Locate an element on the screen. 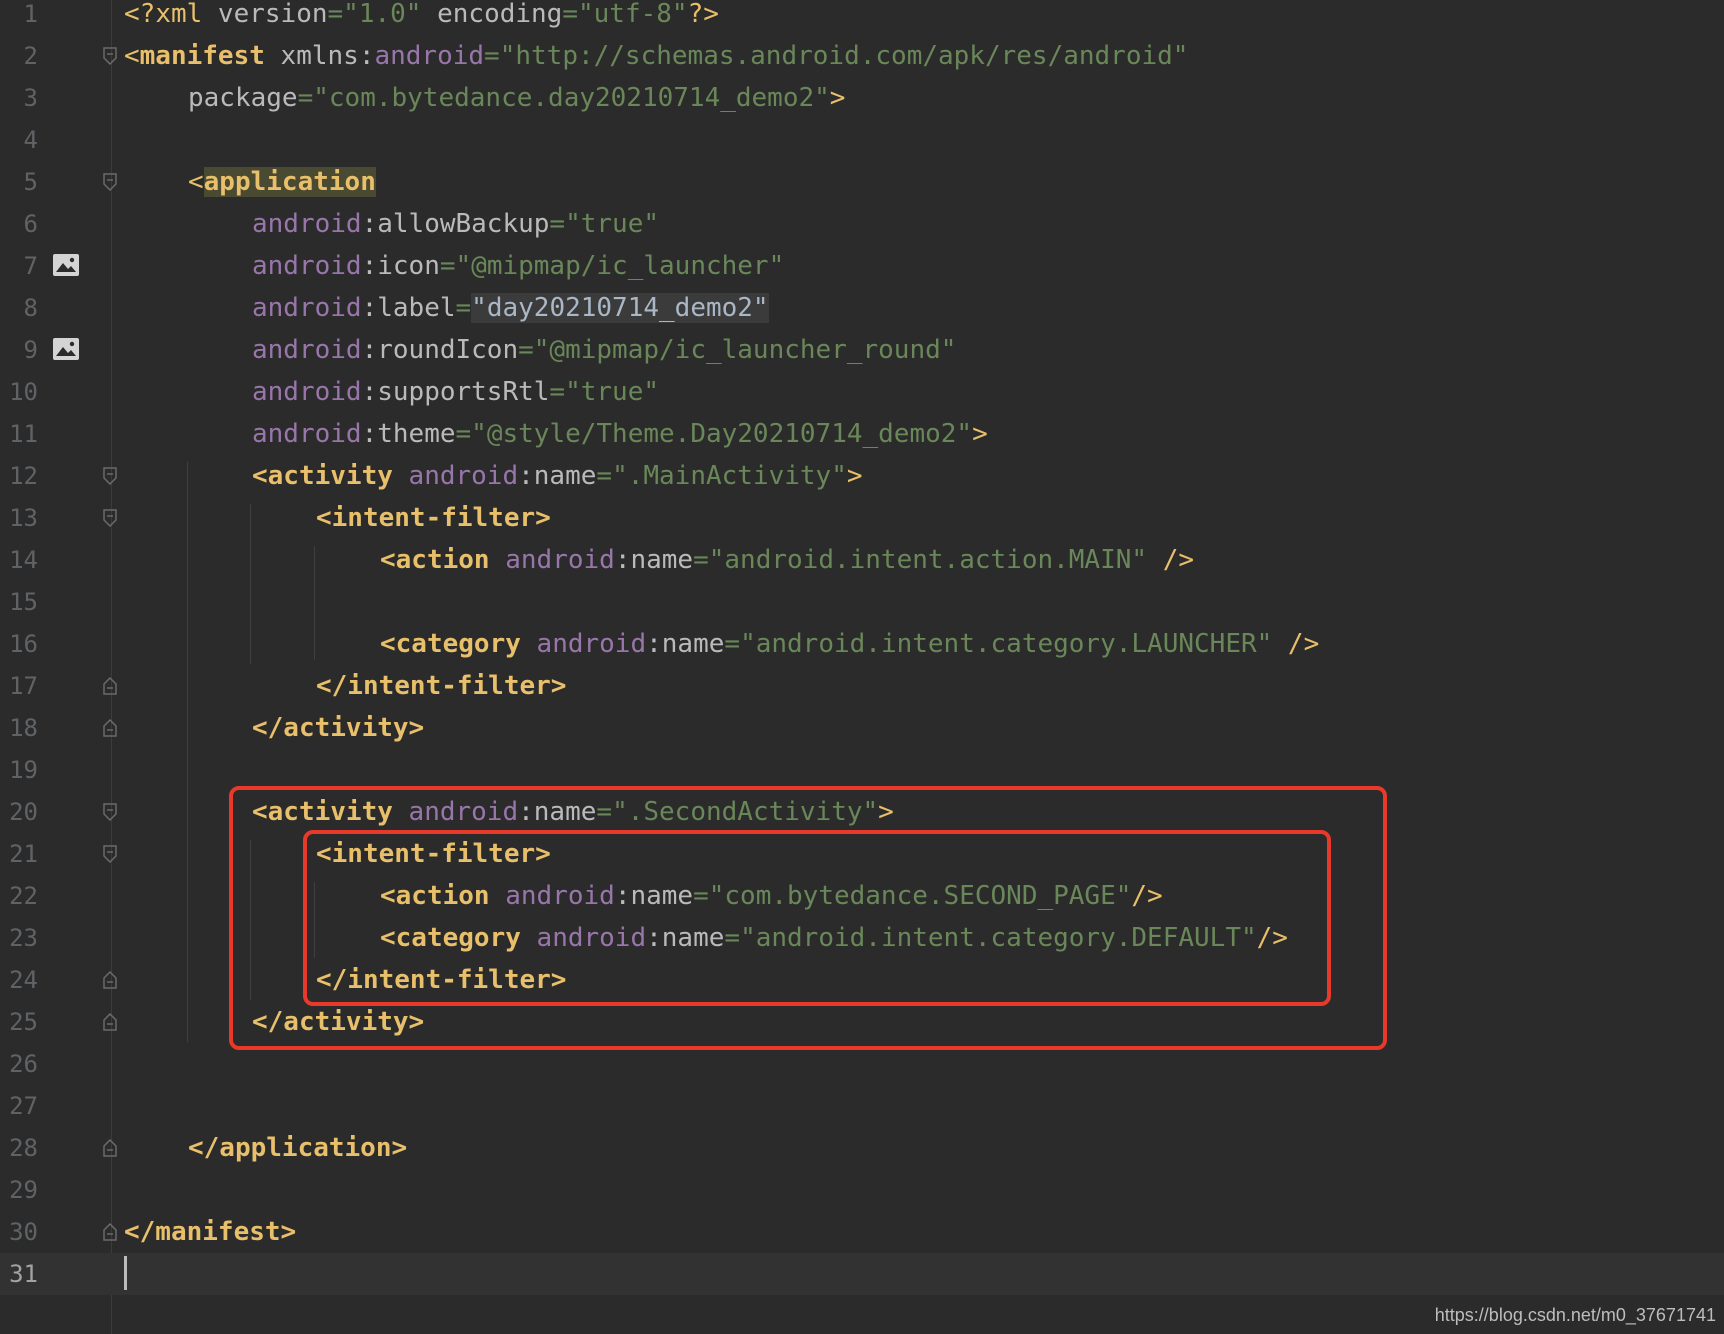 This screenshot has width=1724, height=1334. code-line: 17 </intent-filter> is located at coordinates (862, 686).